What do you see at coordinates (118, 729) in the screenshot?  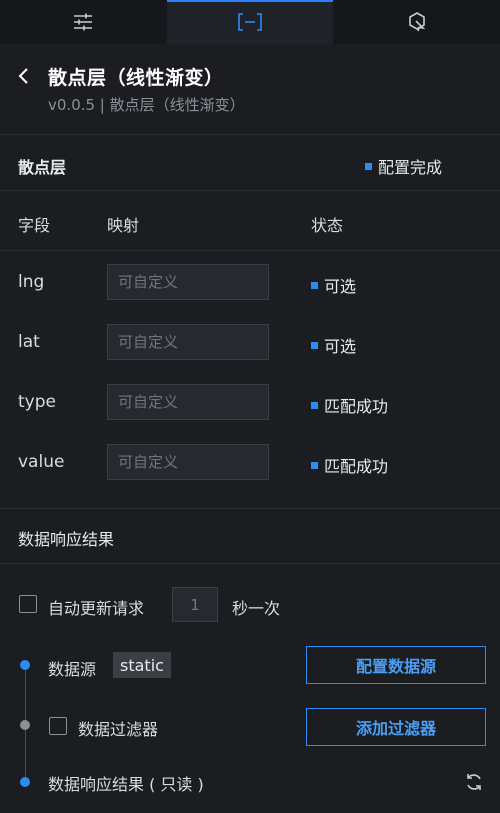 I see `filter-label: 数据过滤器` at bounding box center [118, 729].